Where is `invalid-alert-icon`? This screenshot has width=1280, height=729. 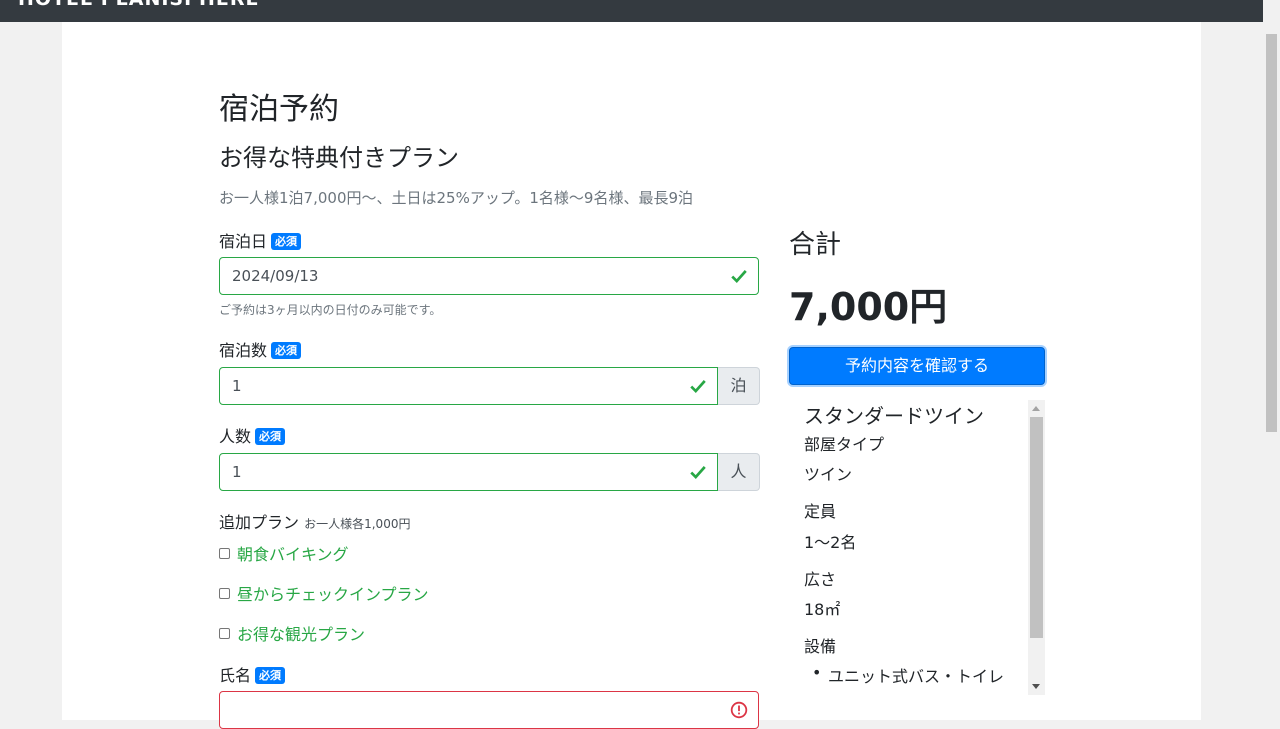 invalid-alert-icon is located at coordinates (739, 710).